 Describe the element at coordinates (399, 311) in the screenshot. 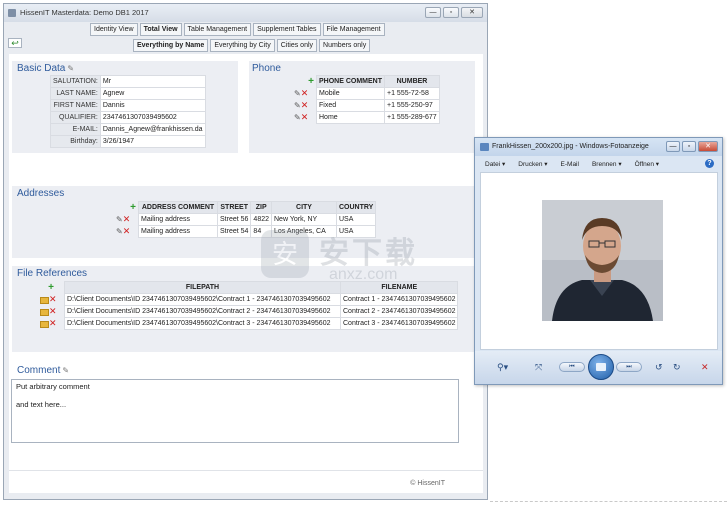

I see `file-name: Contract 2 - 2347461307039495602` at that location.